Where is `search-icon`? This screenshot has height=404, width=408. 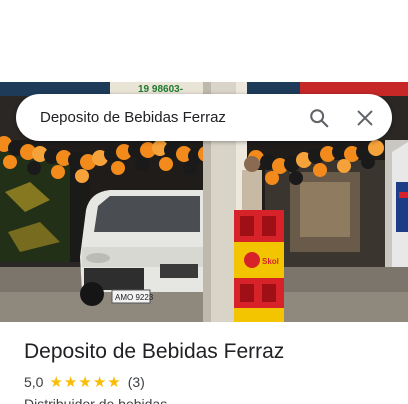 search-icon is located at coordinates (319, 117).